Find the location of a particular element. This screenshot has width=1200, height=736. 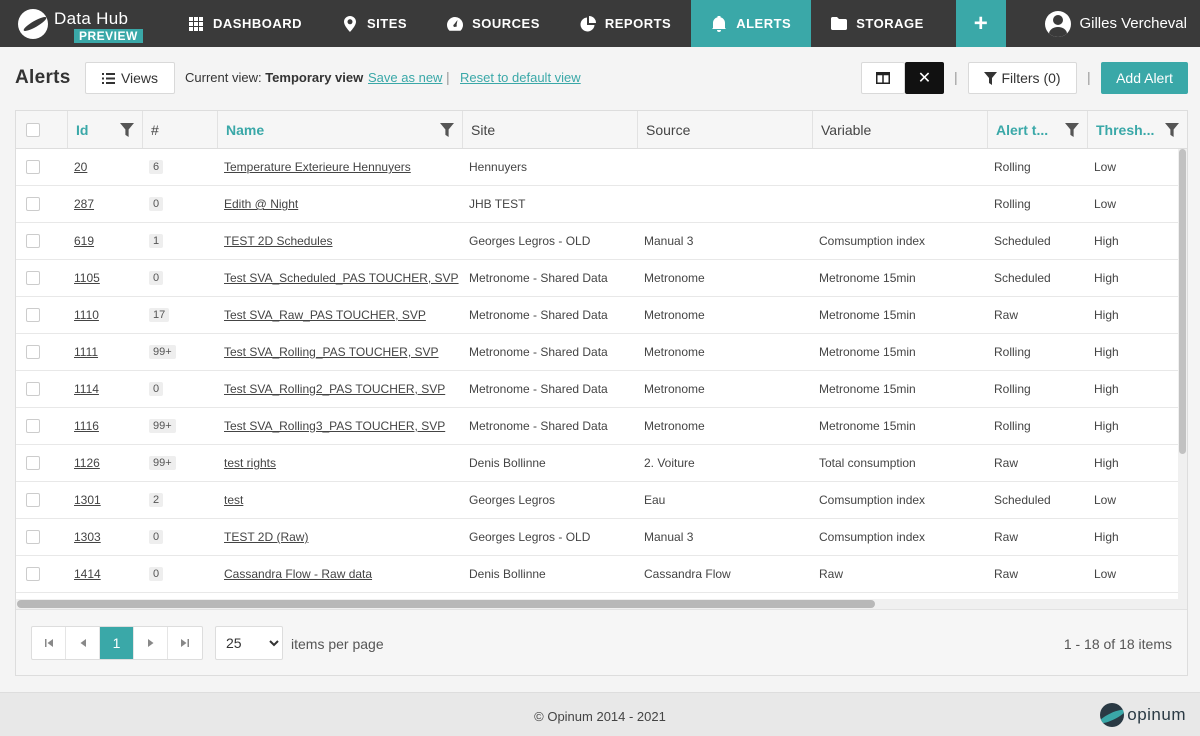

select-all-checkbox is located at coordinates (33, 129).